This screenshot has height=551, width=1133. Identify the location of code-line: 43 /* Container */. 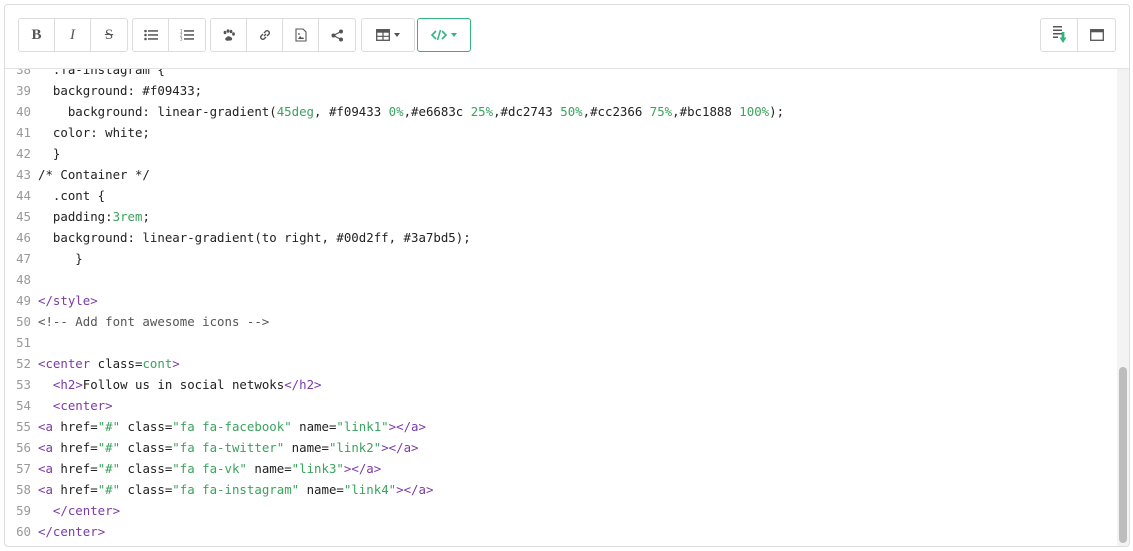
(561, 174).